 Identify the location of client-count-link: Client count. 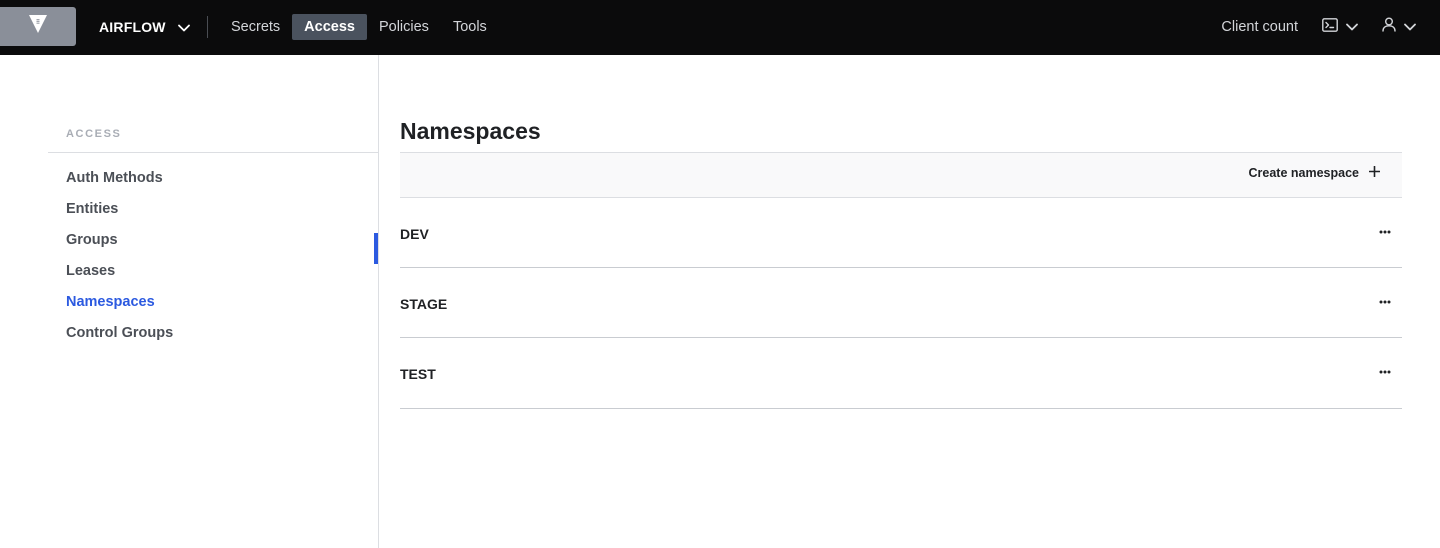
(1259, 27).